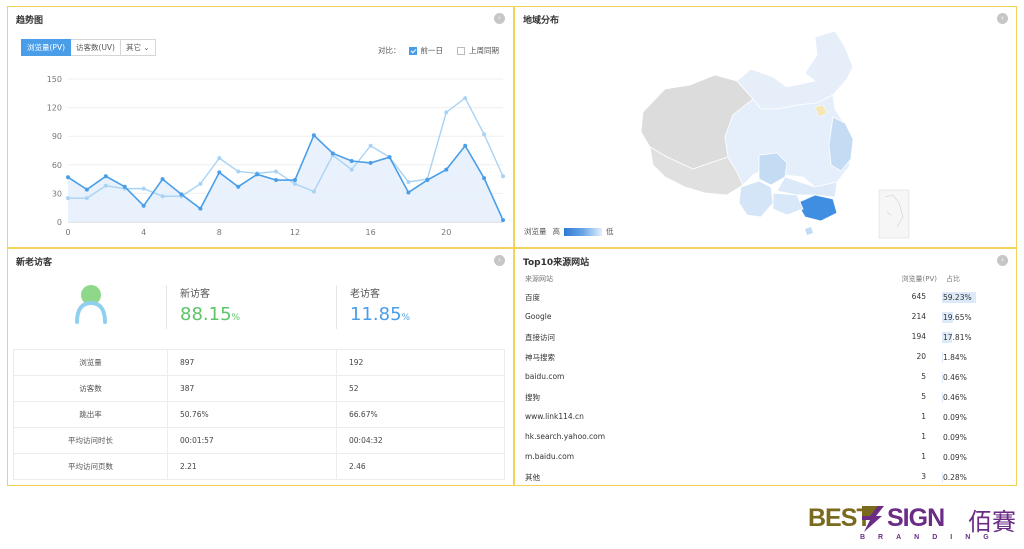 This screenshot has width=1024, height=549. I want to click on legend-gradient, so click(583, 231).